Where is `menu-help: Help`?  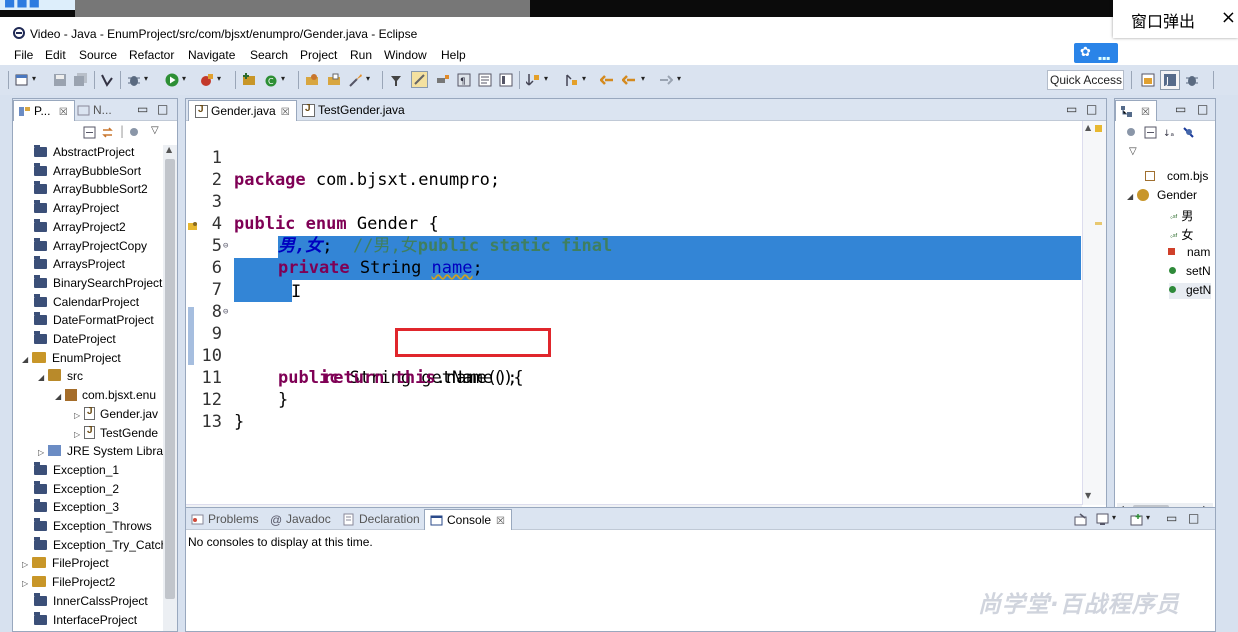 menu-help: Help is located at coordinates (453, 55).